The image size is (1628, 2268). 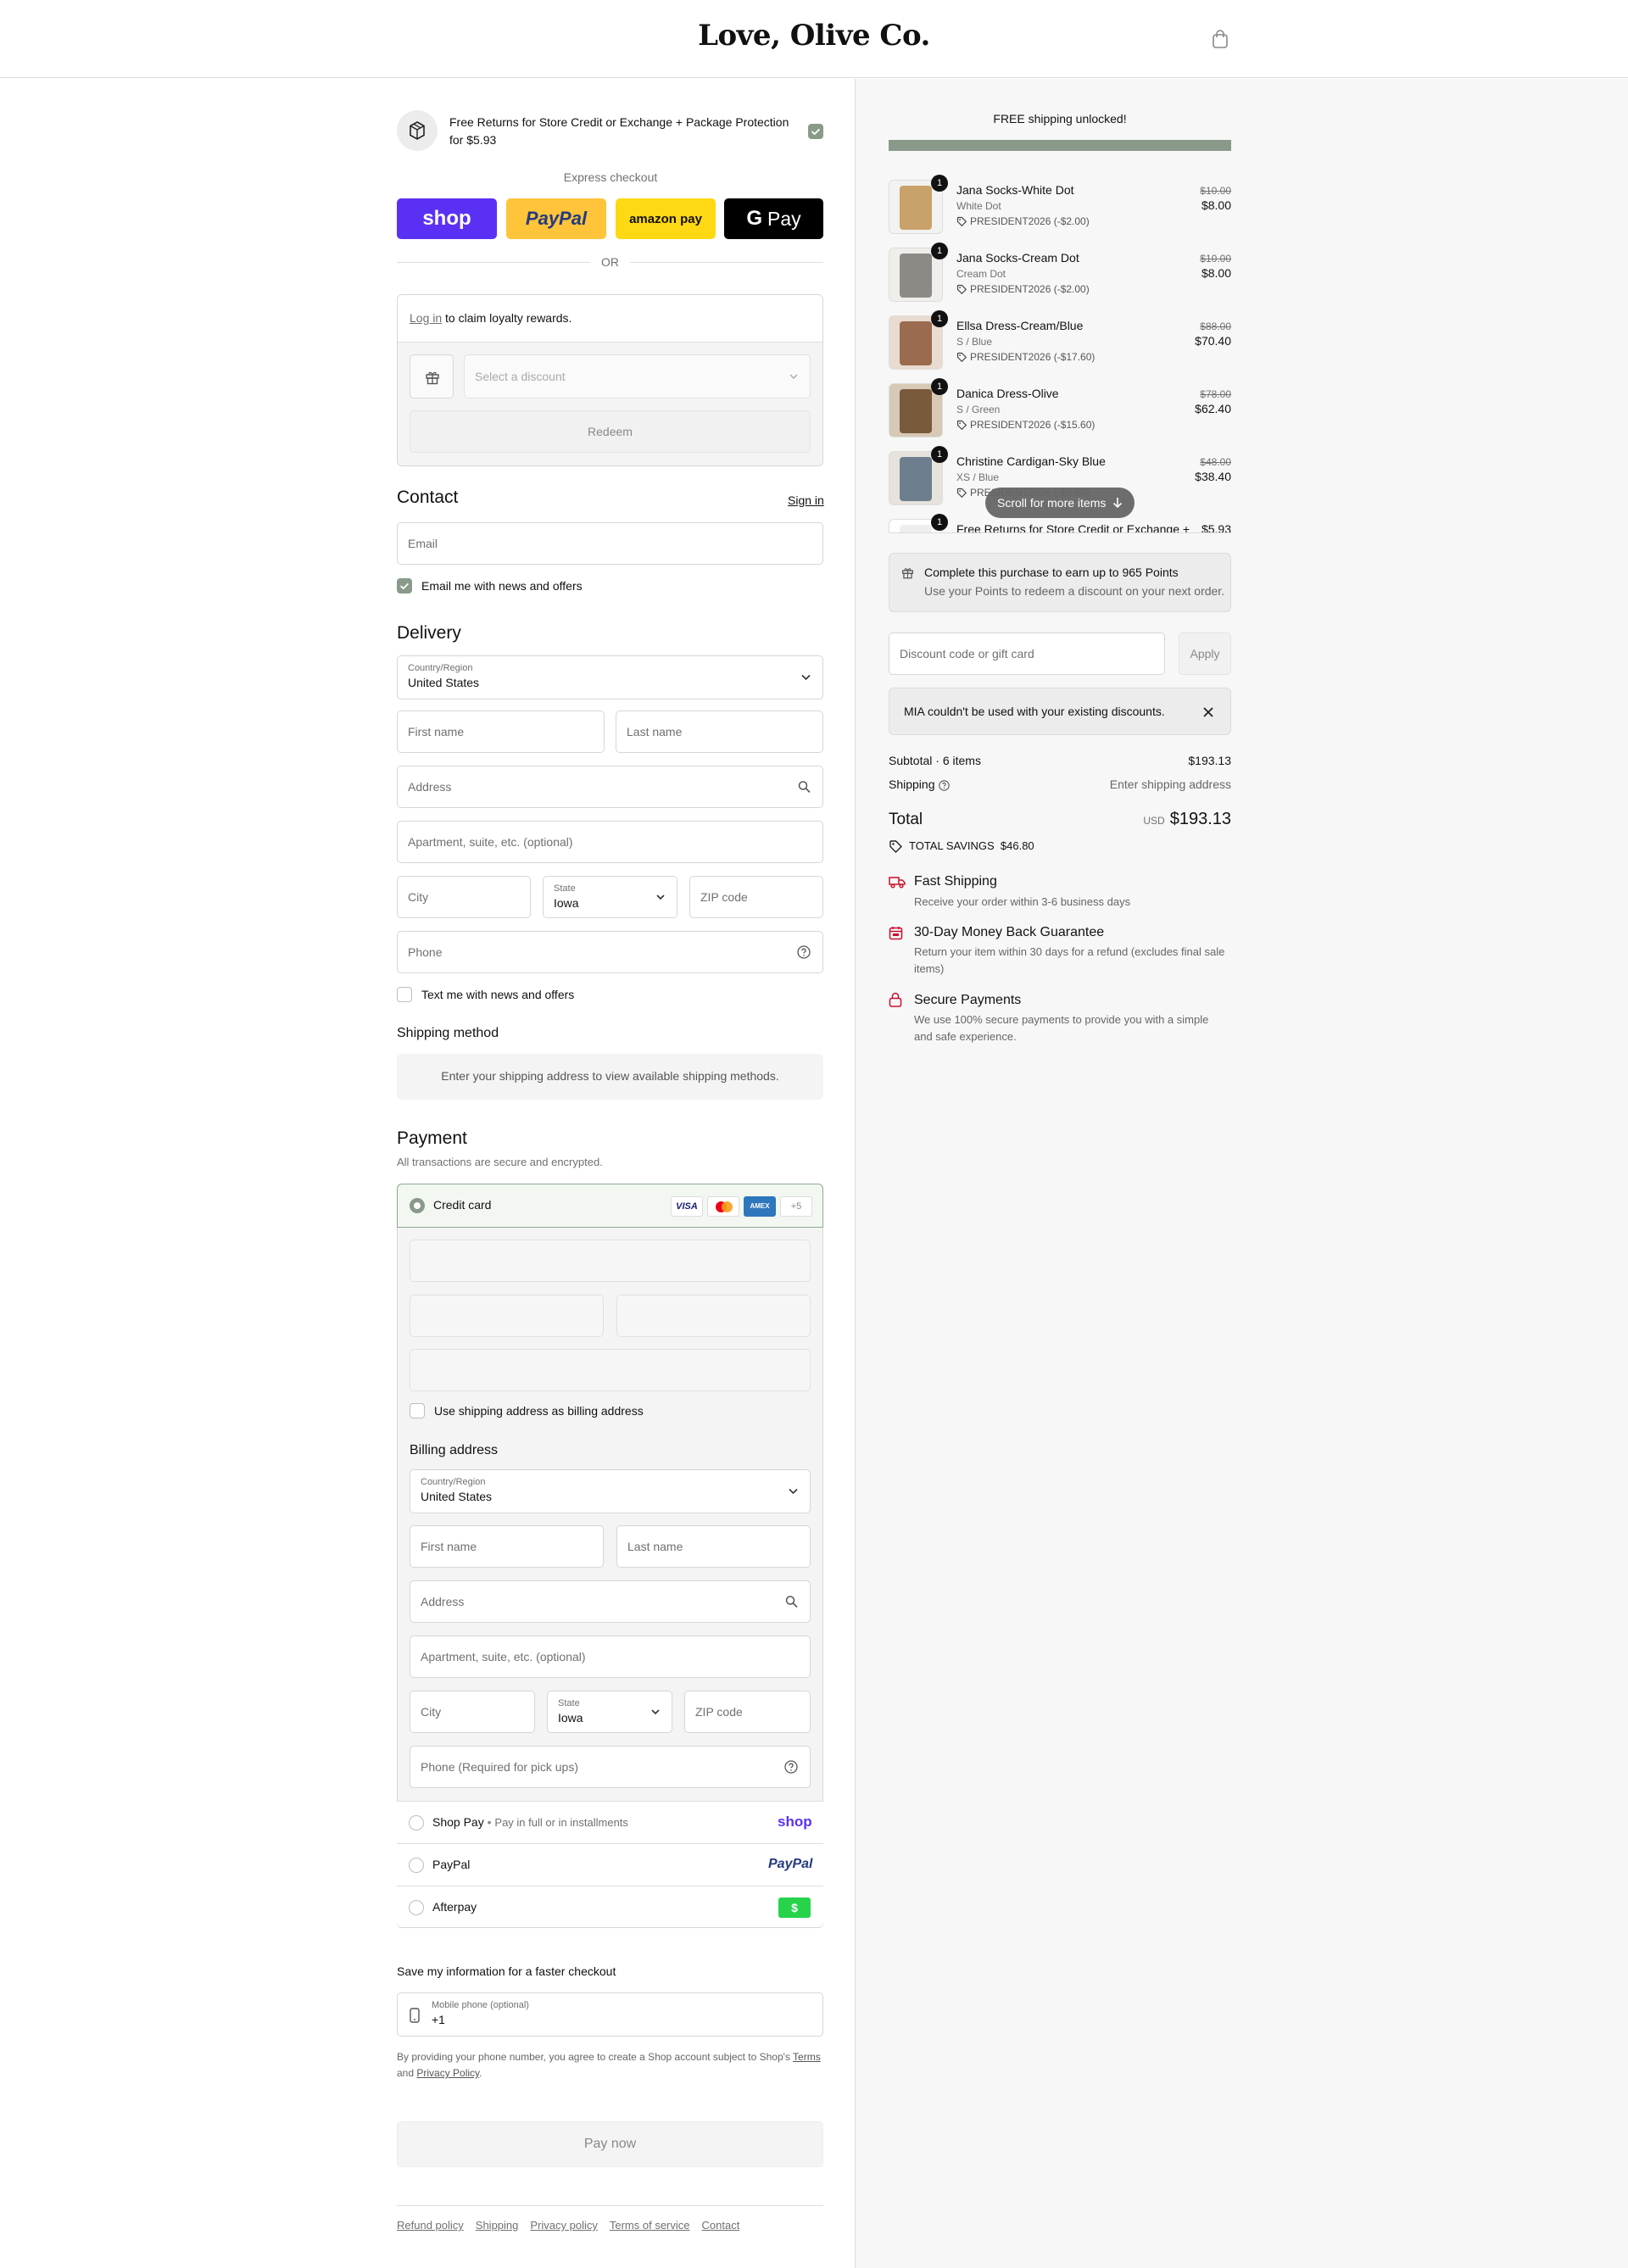 I want to click on address-field: Address, so click(x=610, y=787).